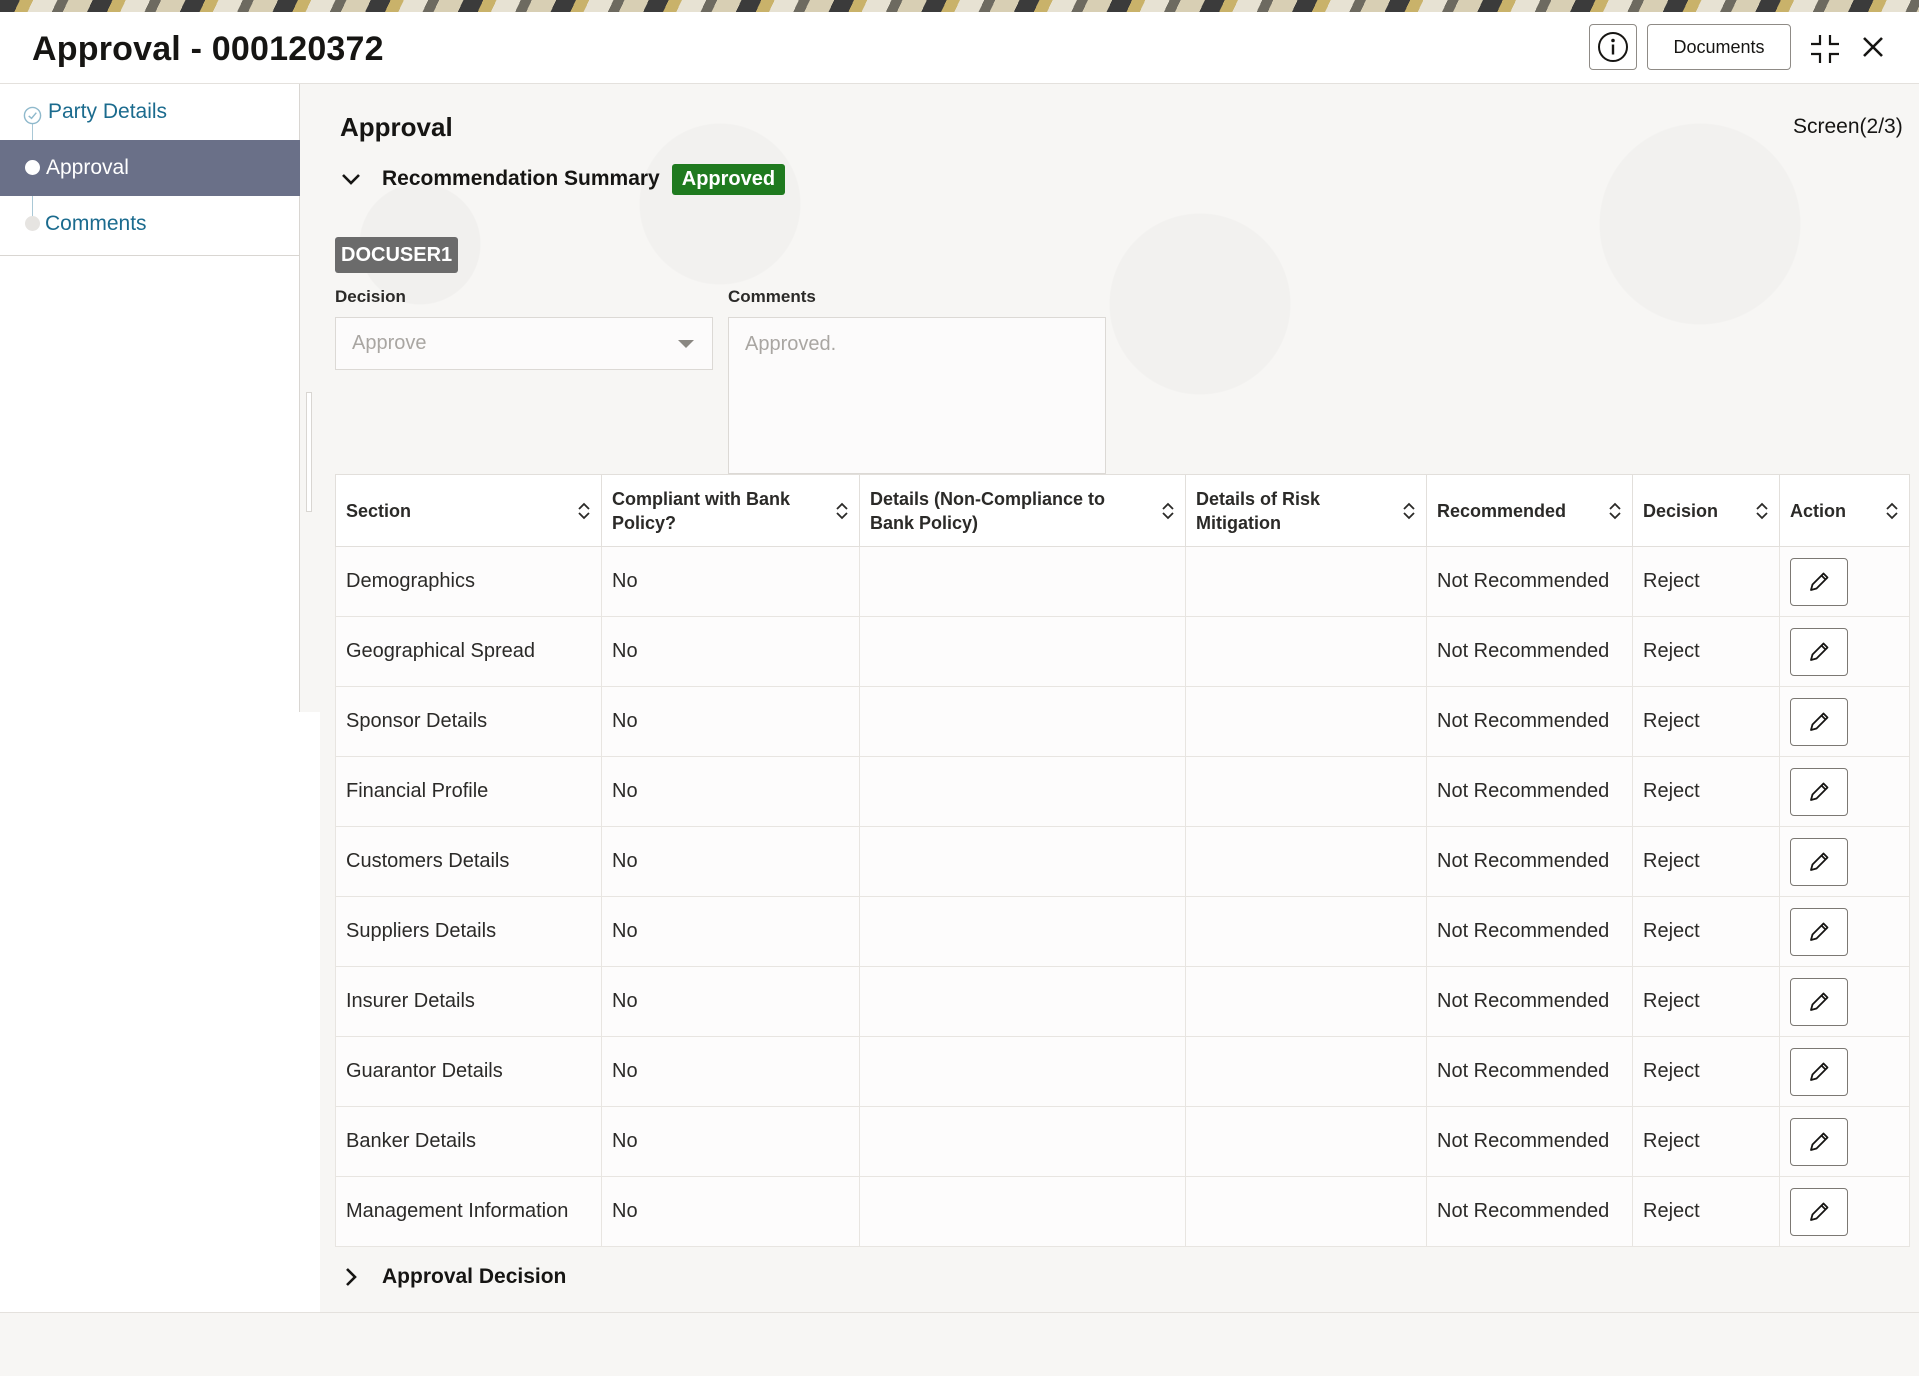  I want to click on column-header: Details (Non-Compliance to Bank Policy), so click(1022, 510).